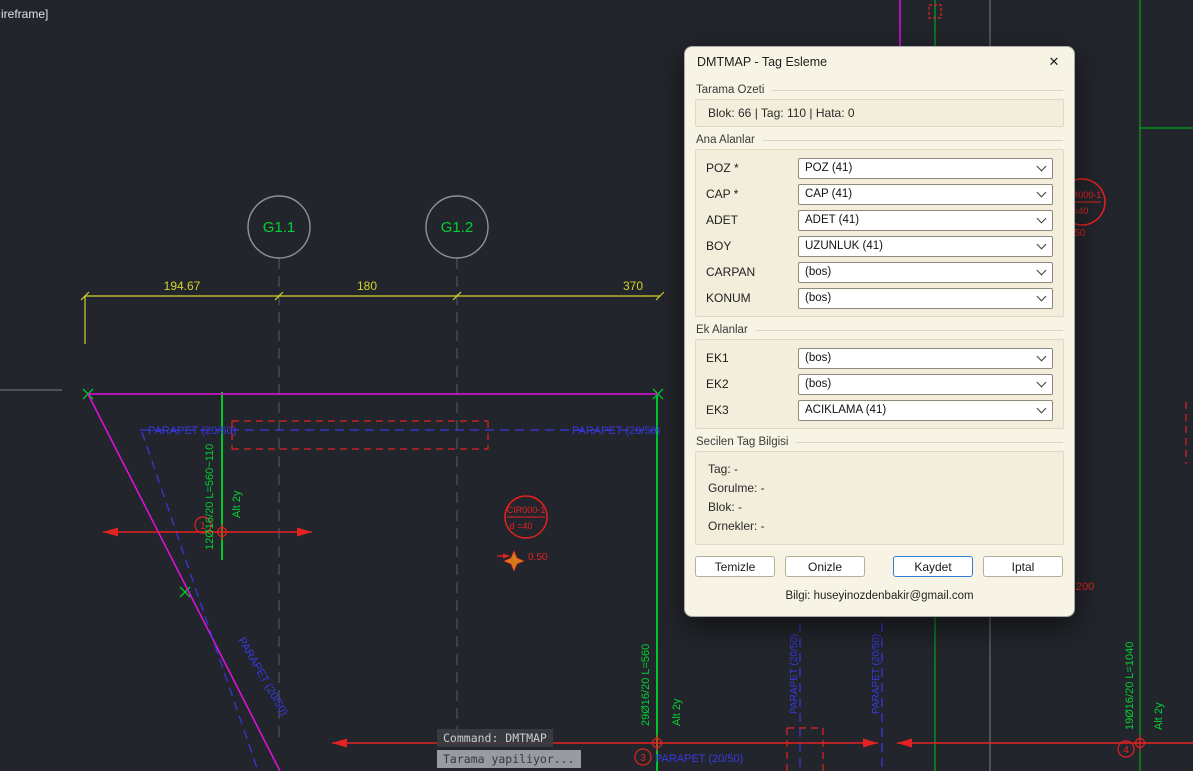 The image size is (1193, 771). Describe the element at coordinates (526, 510) in the screenshot. I see `svg-text: CIR000-1` at that location.